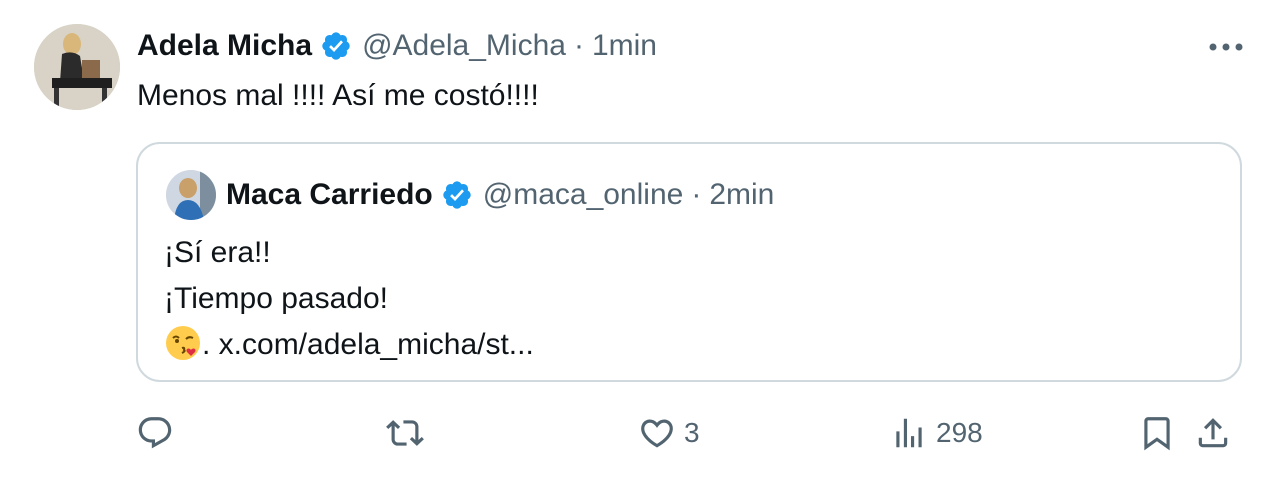  I want to click on timestamp: 1min, so click(624, 46).